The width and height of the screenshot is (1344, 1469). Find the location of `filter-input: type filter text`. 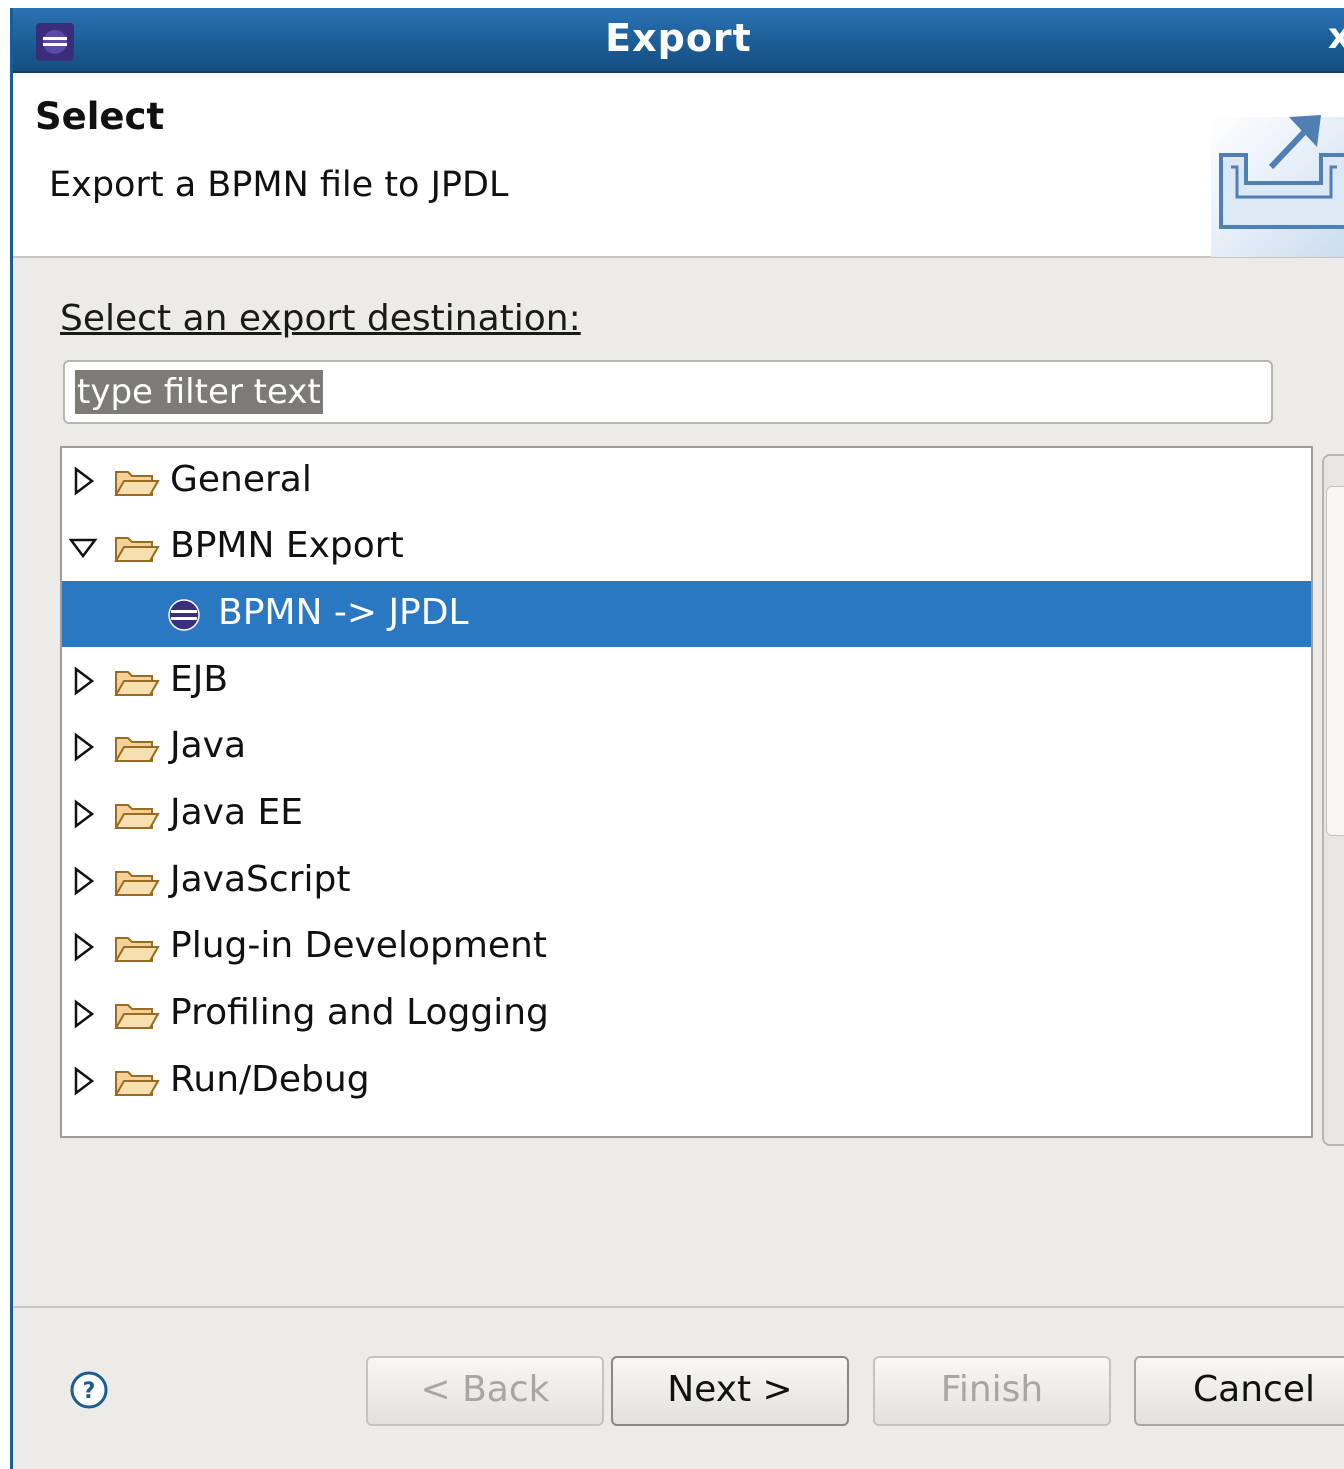

filter-input: type filter text is located at coordinates (668, 392).